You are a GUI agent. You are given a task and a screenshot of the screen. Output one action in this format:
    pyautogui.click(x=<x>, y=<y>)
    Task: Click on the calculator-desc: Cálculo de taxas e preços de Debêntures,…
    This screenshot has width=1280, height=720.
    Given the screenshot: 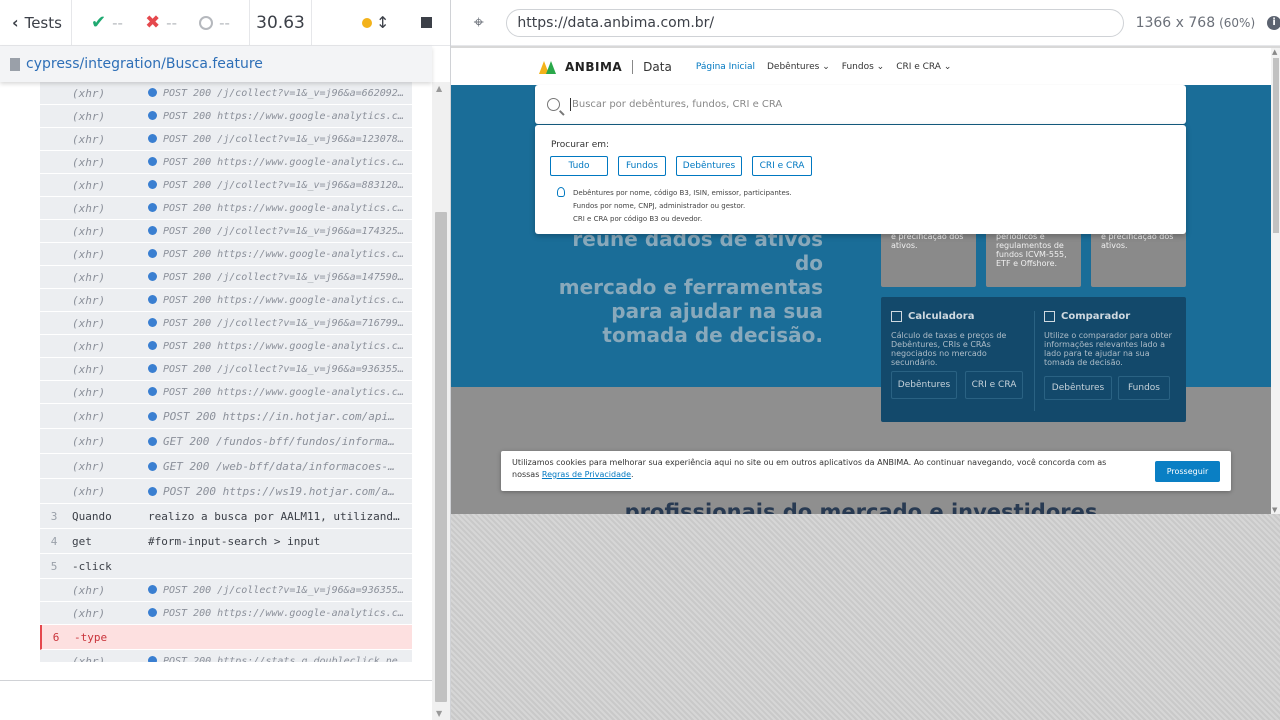 What is the action you would take?
    pyautogui.click(x=949, y=349)
    